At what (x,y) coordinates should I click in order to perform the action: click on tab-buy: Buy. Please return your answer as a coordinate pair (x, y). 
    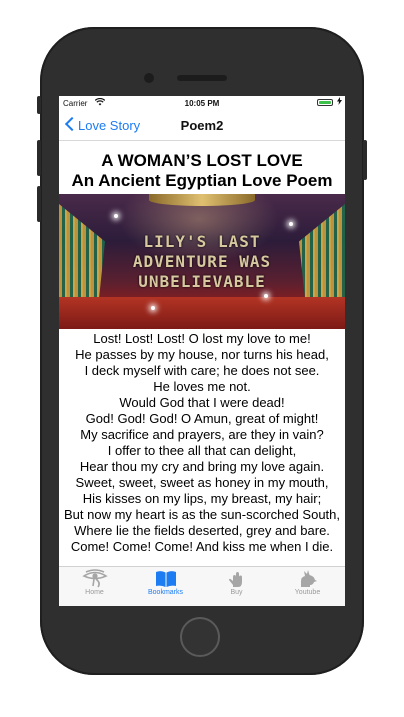
    Looking at the image, I should click on (236, 582).